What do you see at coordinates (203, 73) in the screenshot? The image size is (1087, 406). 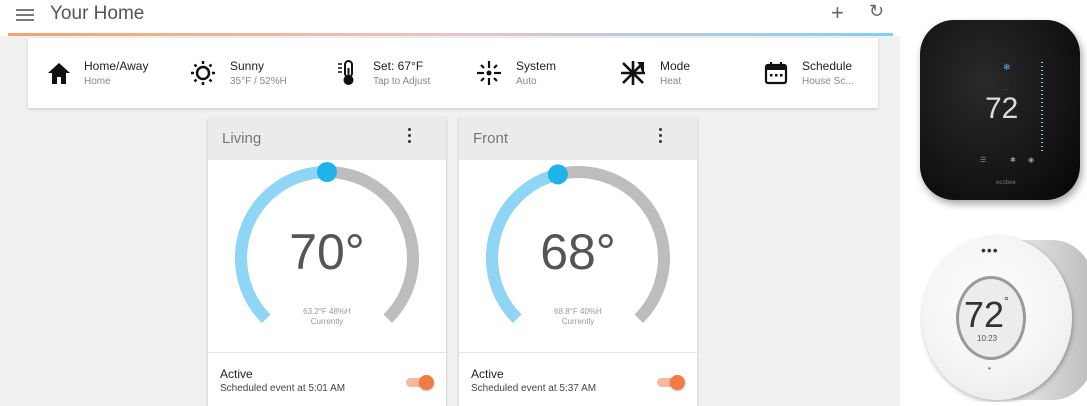 I see `sun-icon` at bounding box center [203, 73].